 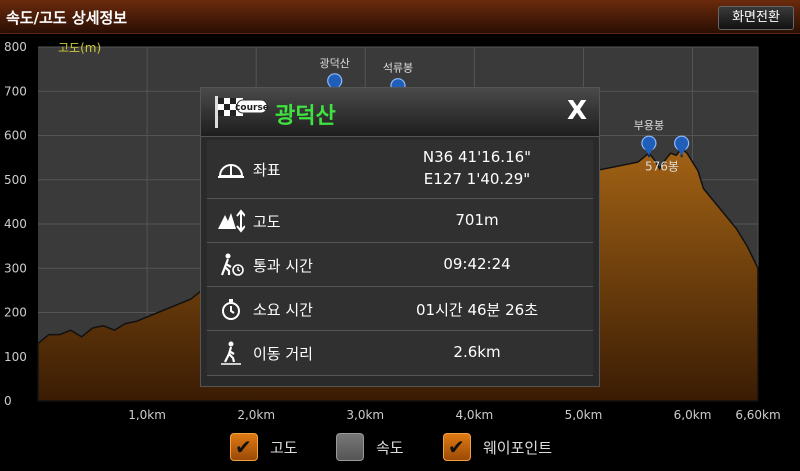 I want to click on legend-altitude: ✔ 고도, so click(x=264, y=447).